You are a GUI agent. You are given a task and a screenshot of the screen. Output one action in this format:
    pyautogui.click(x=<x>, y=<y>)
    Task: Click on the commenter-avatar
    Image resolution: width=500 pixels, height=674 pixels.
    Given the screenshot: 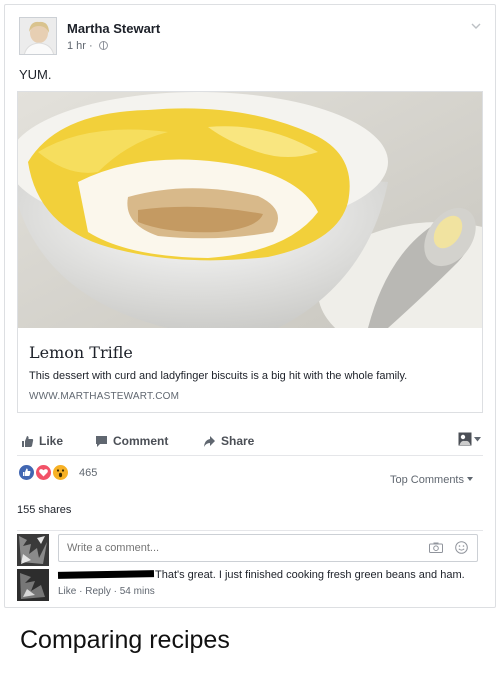 What is the action you would take?
    pyautogui.click(x=33, y=585)
    